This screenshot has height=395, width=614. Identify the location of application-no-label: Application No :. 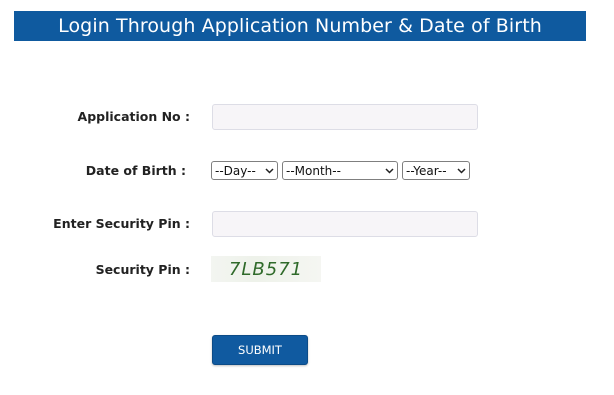
(133, 116).